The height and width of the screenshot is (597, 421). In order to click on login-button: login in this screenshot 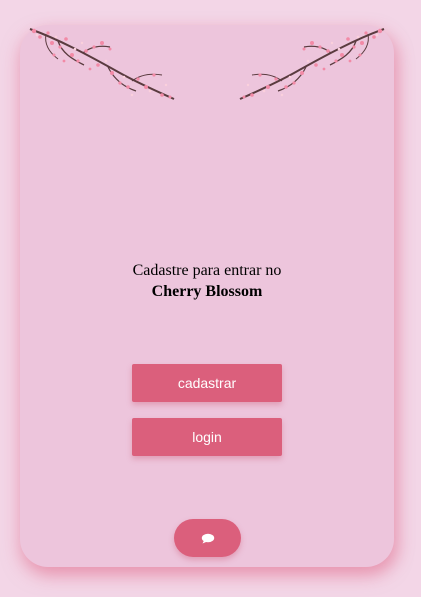, I will do `click(207, 437)`.